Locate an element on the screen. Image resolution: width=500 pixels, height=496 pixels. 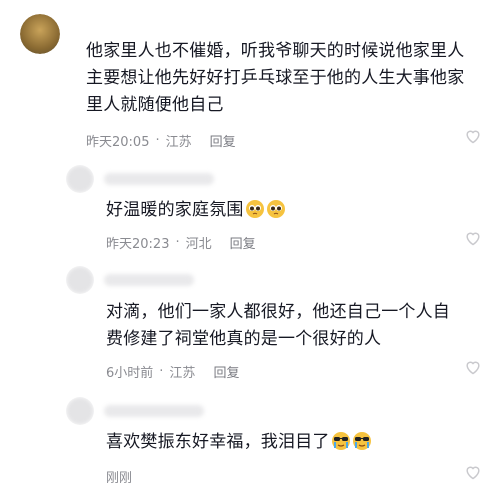
comment-time: 刚刚 is located at coordinates (119, 478).